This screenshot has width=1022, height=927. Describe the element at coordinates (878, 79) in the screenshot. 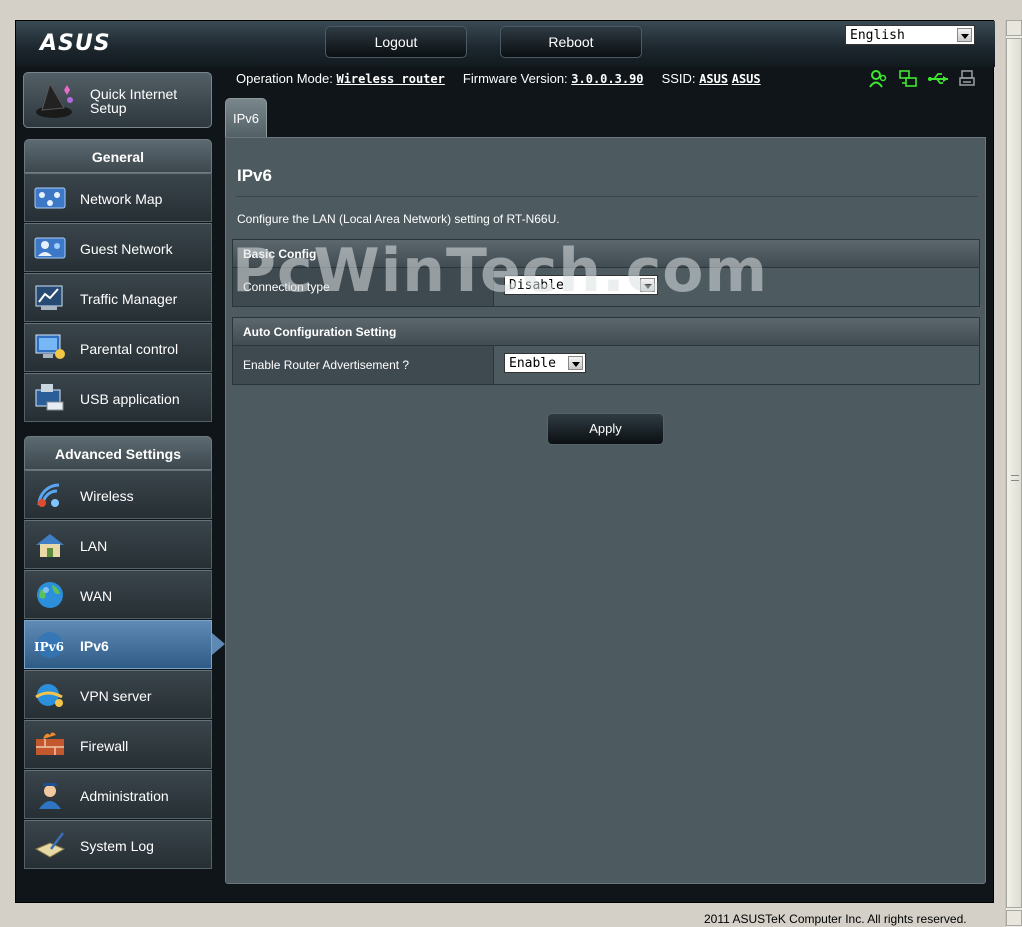

I see `client-status-icon` at that location.